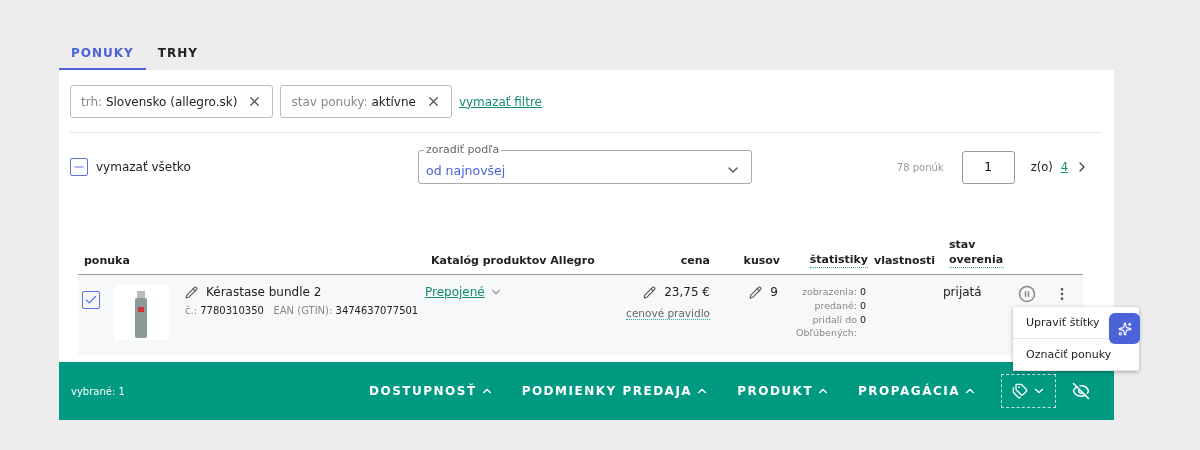  What do you see at coordinates (976, 253) in the screenshot?
I see `column-header: stav overenia` at bounding box center [976, 253].